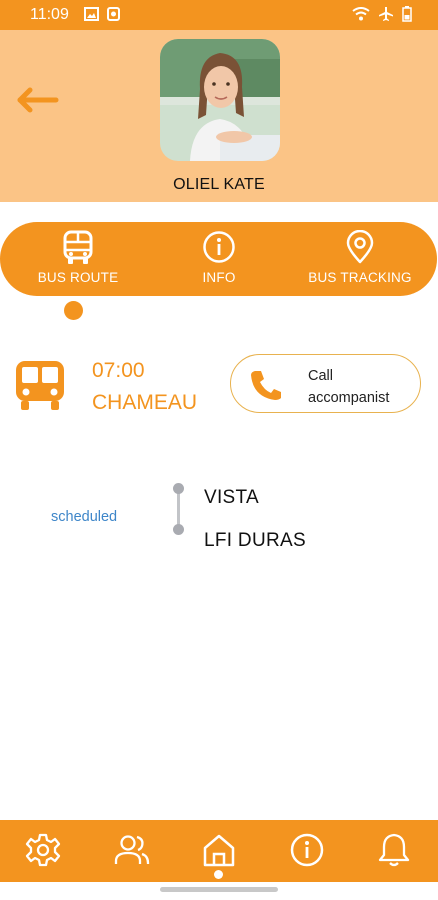 Image resolution: width=438 pixels, height=900 pixels. I want to click on back-button, so click(38, 100).